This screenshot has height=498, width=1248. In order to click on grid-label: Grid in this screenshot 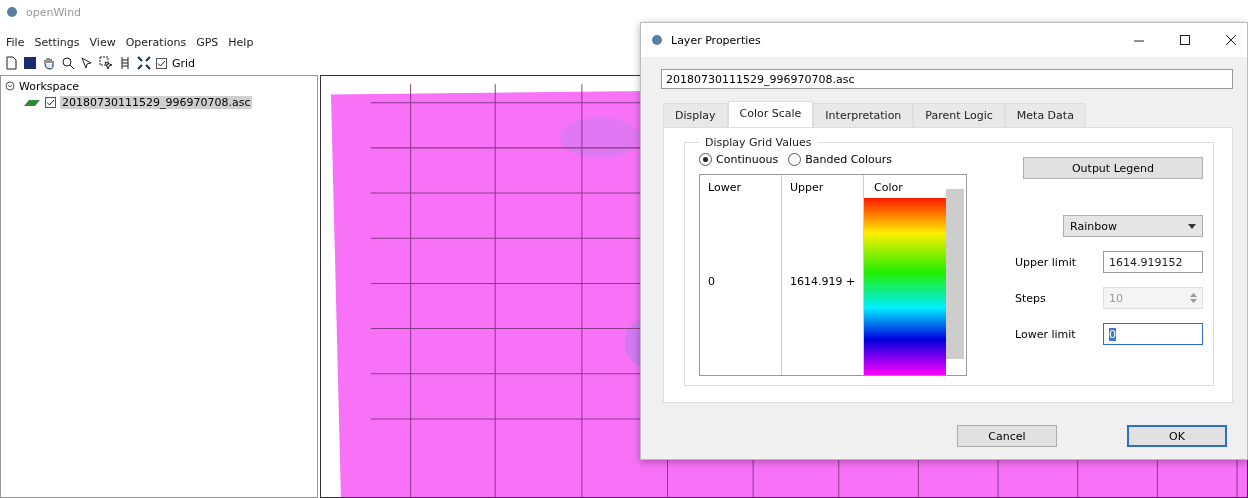, I will do `click(184, 63)`.